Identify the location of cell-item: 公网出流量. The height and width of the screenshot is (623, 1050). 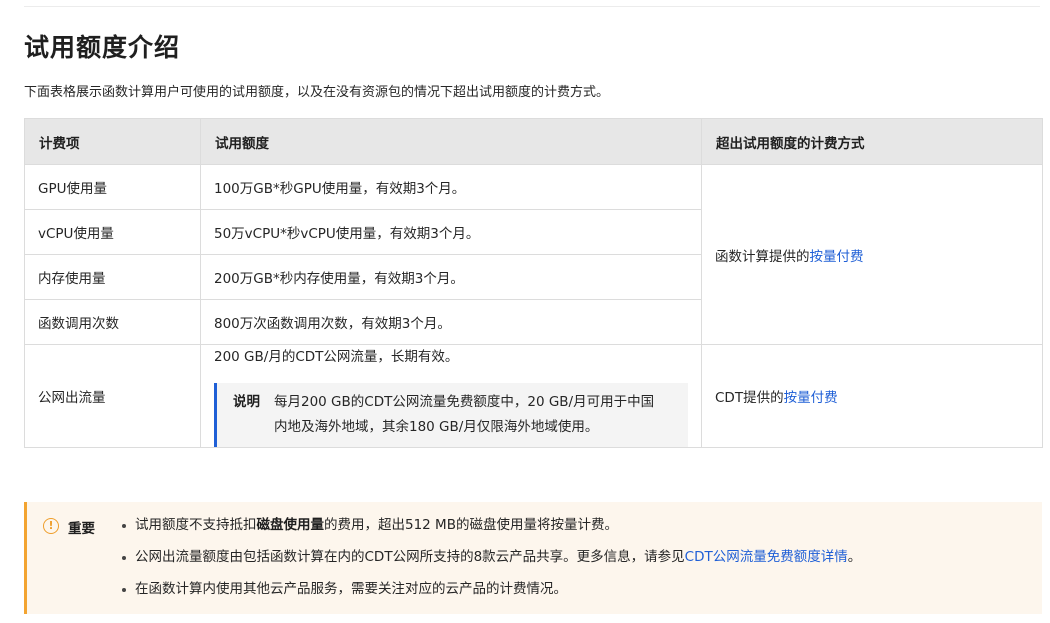
(112, 396).